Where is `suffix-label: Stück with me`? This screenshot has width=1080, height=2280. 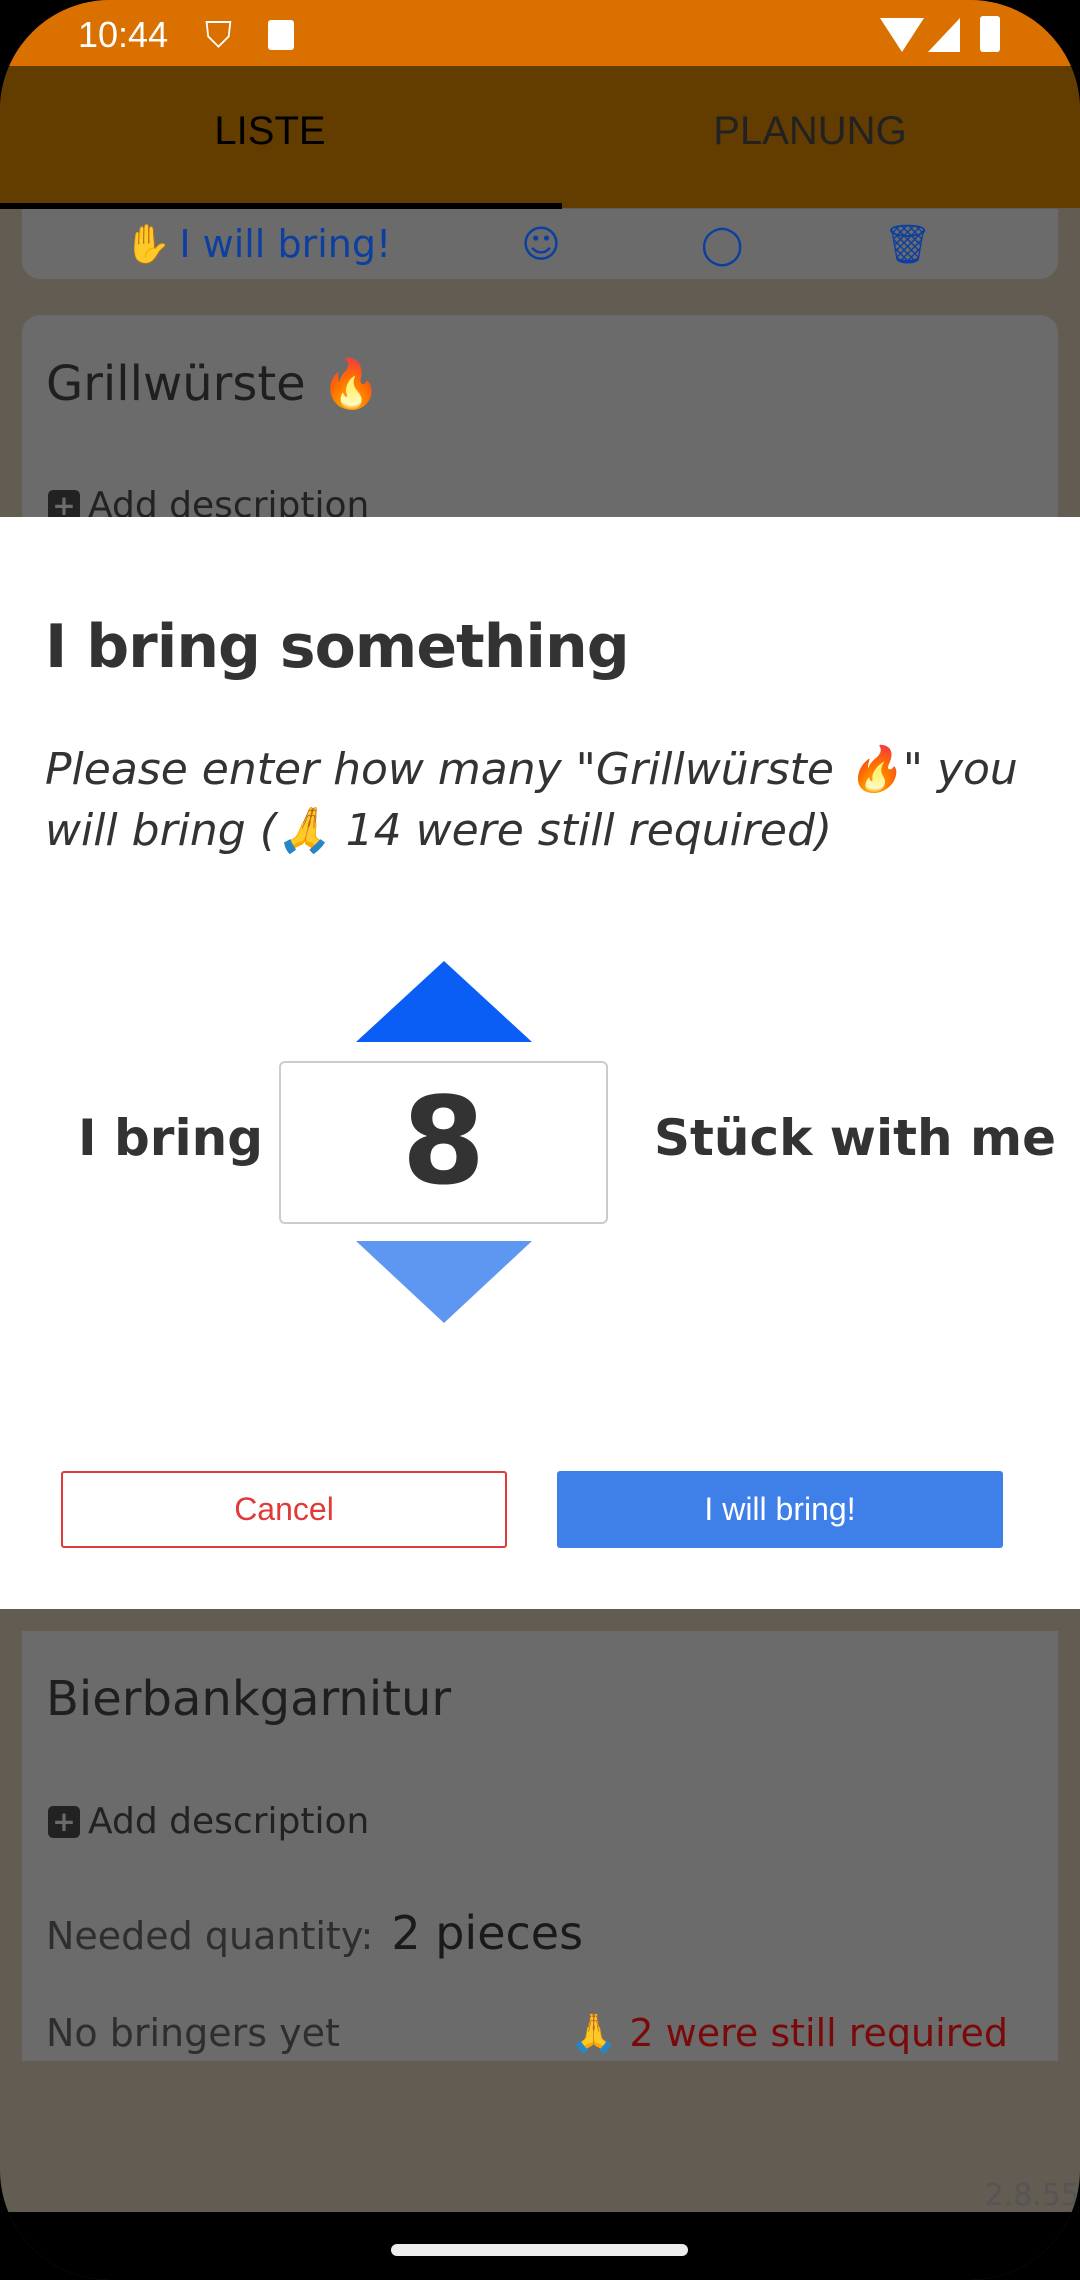
suffix-label: Stück with me is located at coordinates (855, 1138).